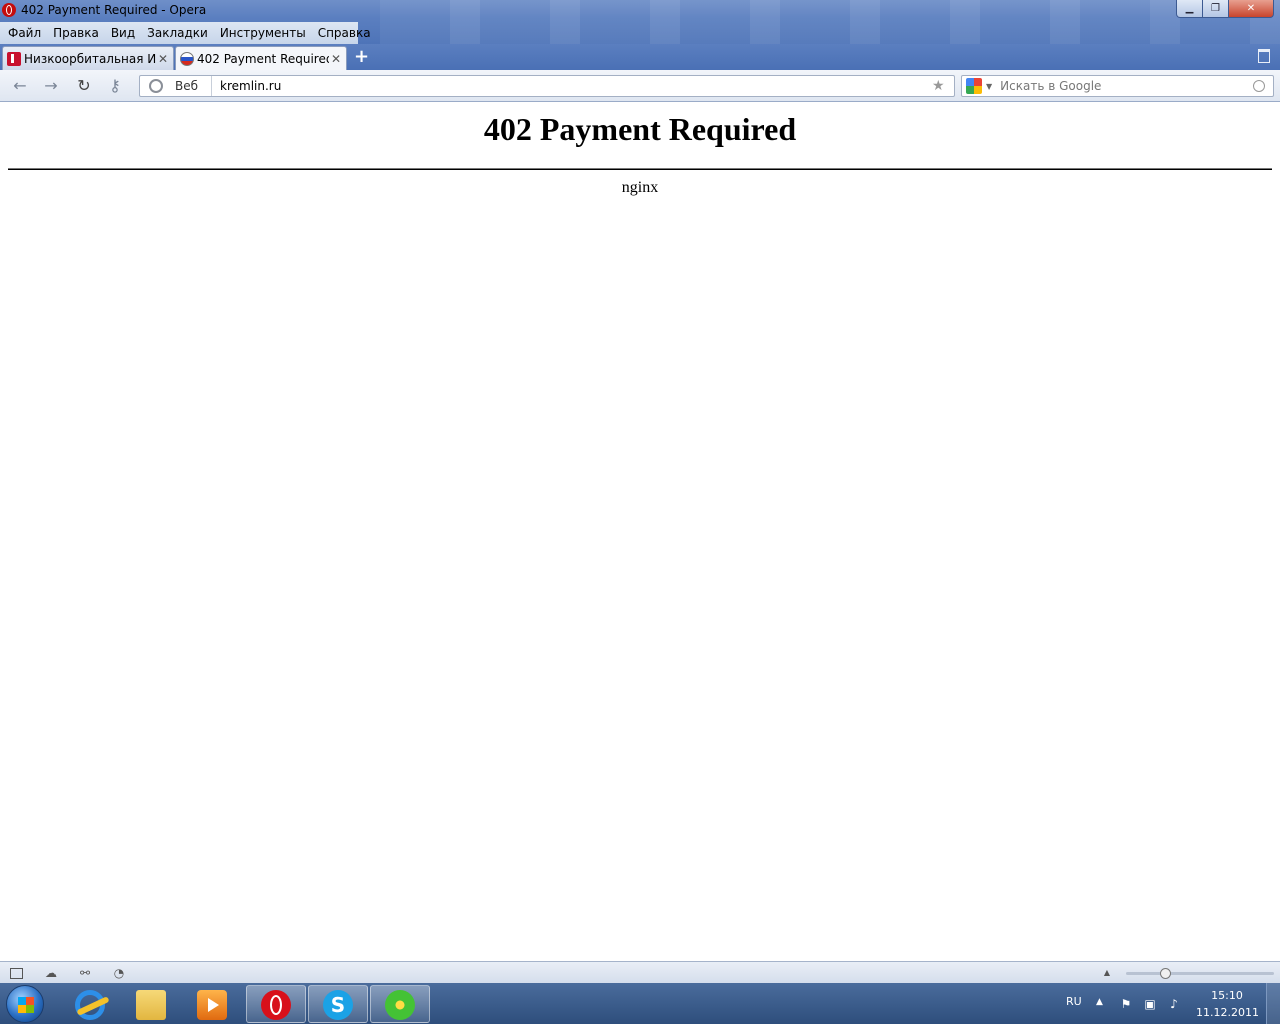 This screenshot has width=1280, height=1024. I want to click on panel-toggle-icon, so click(16, 973).